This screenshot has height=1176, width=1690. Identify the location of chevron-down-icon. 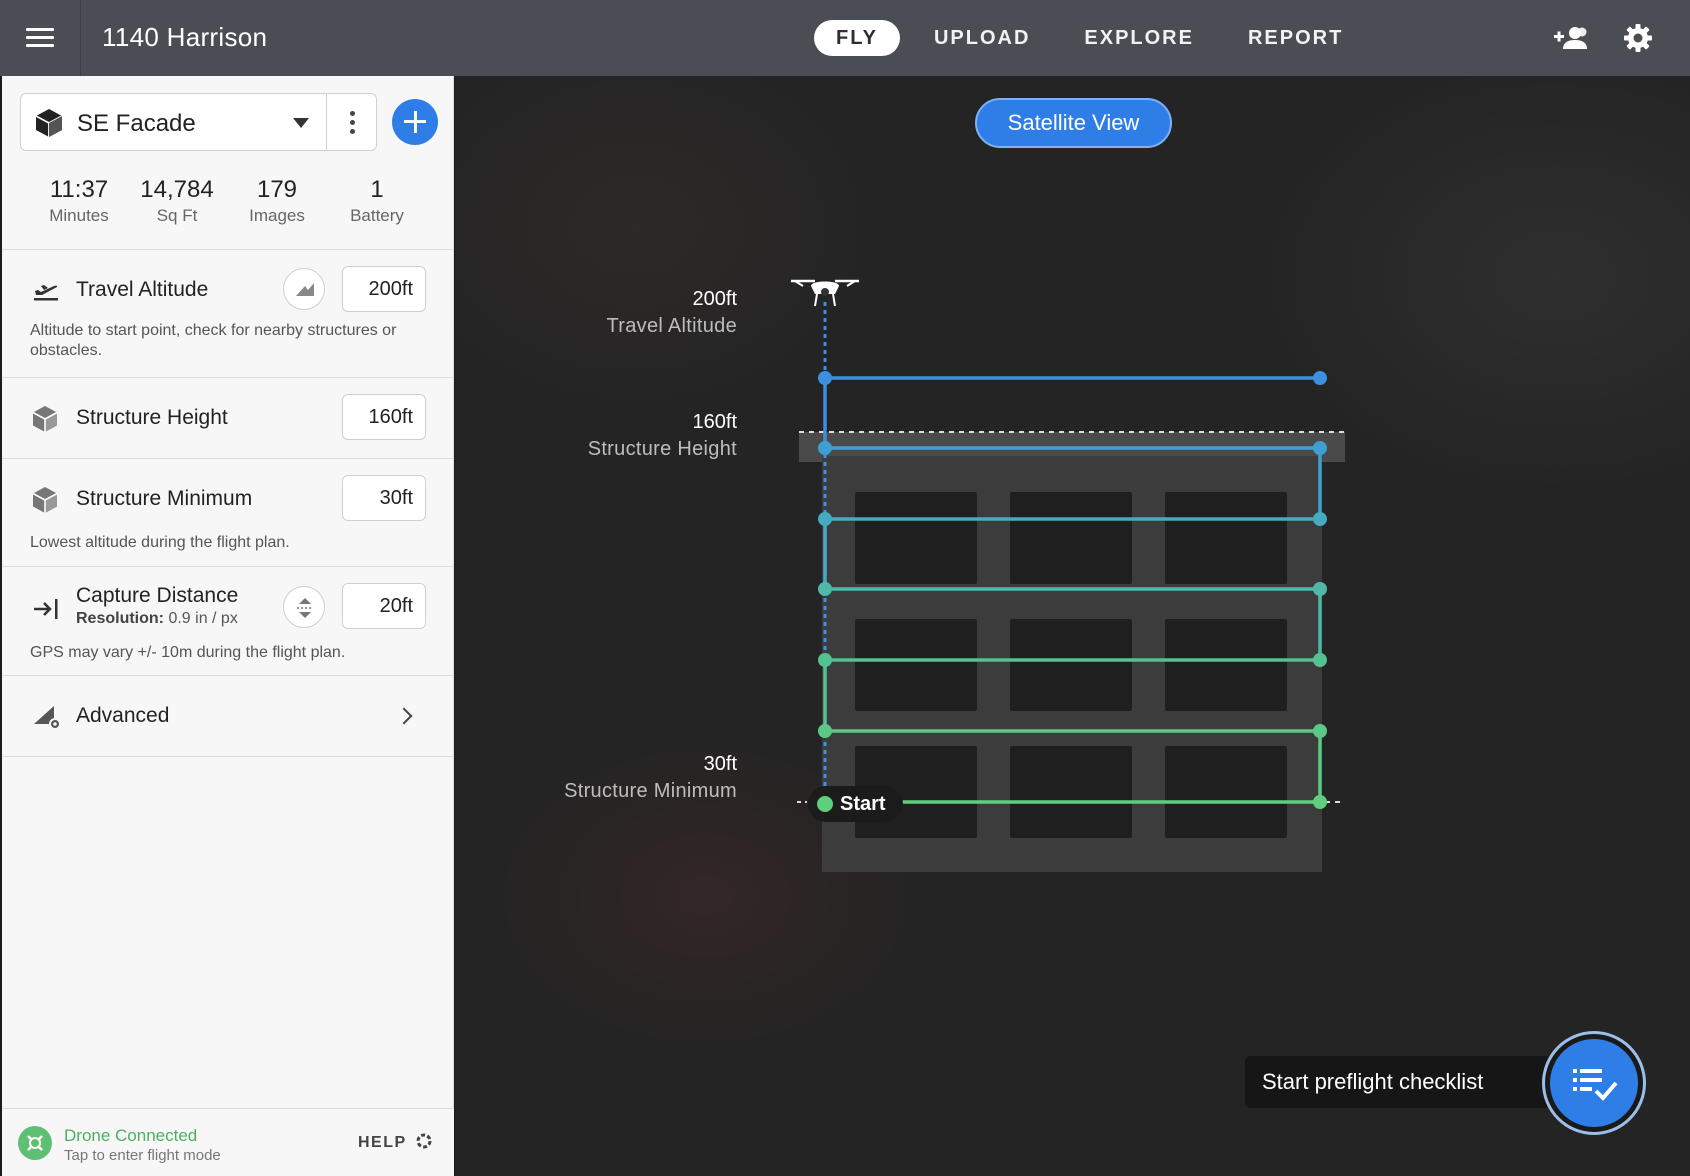
(301, 123).